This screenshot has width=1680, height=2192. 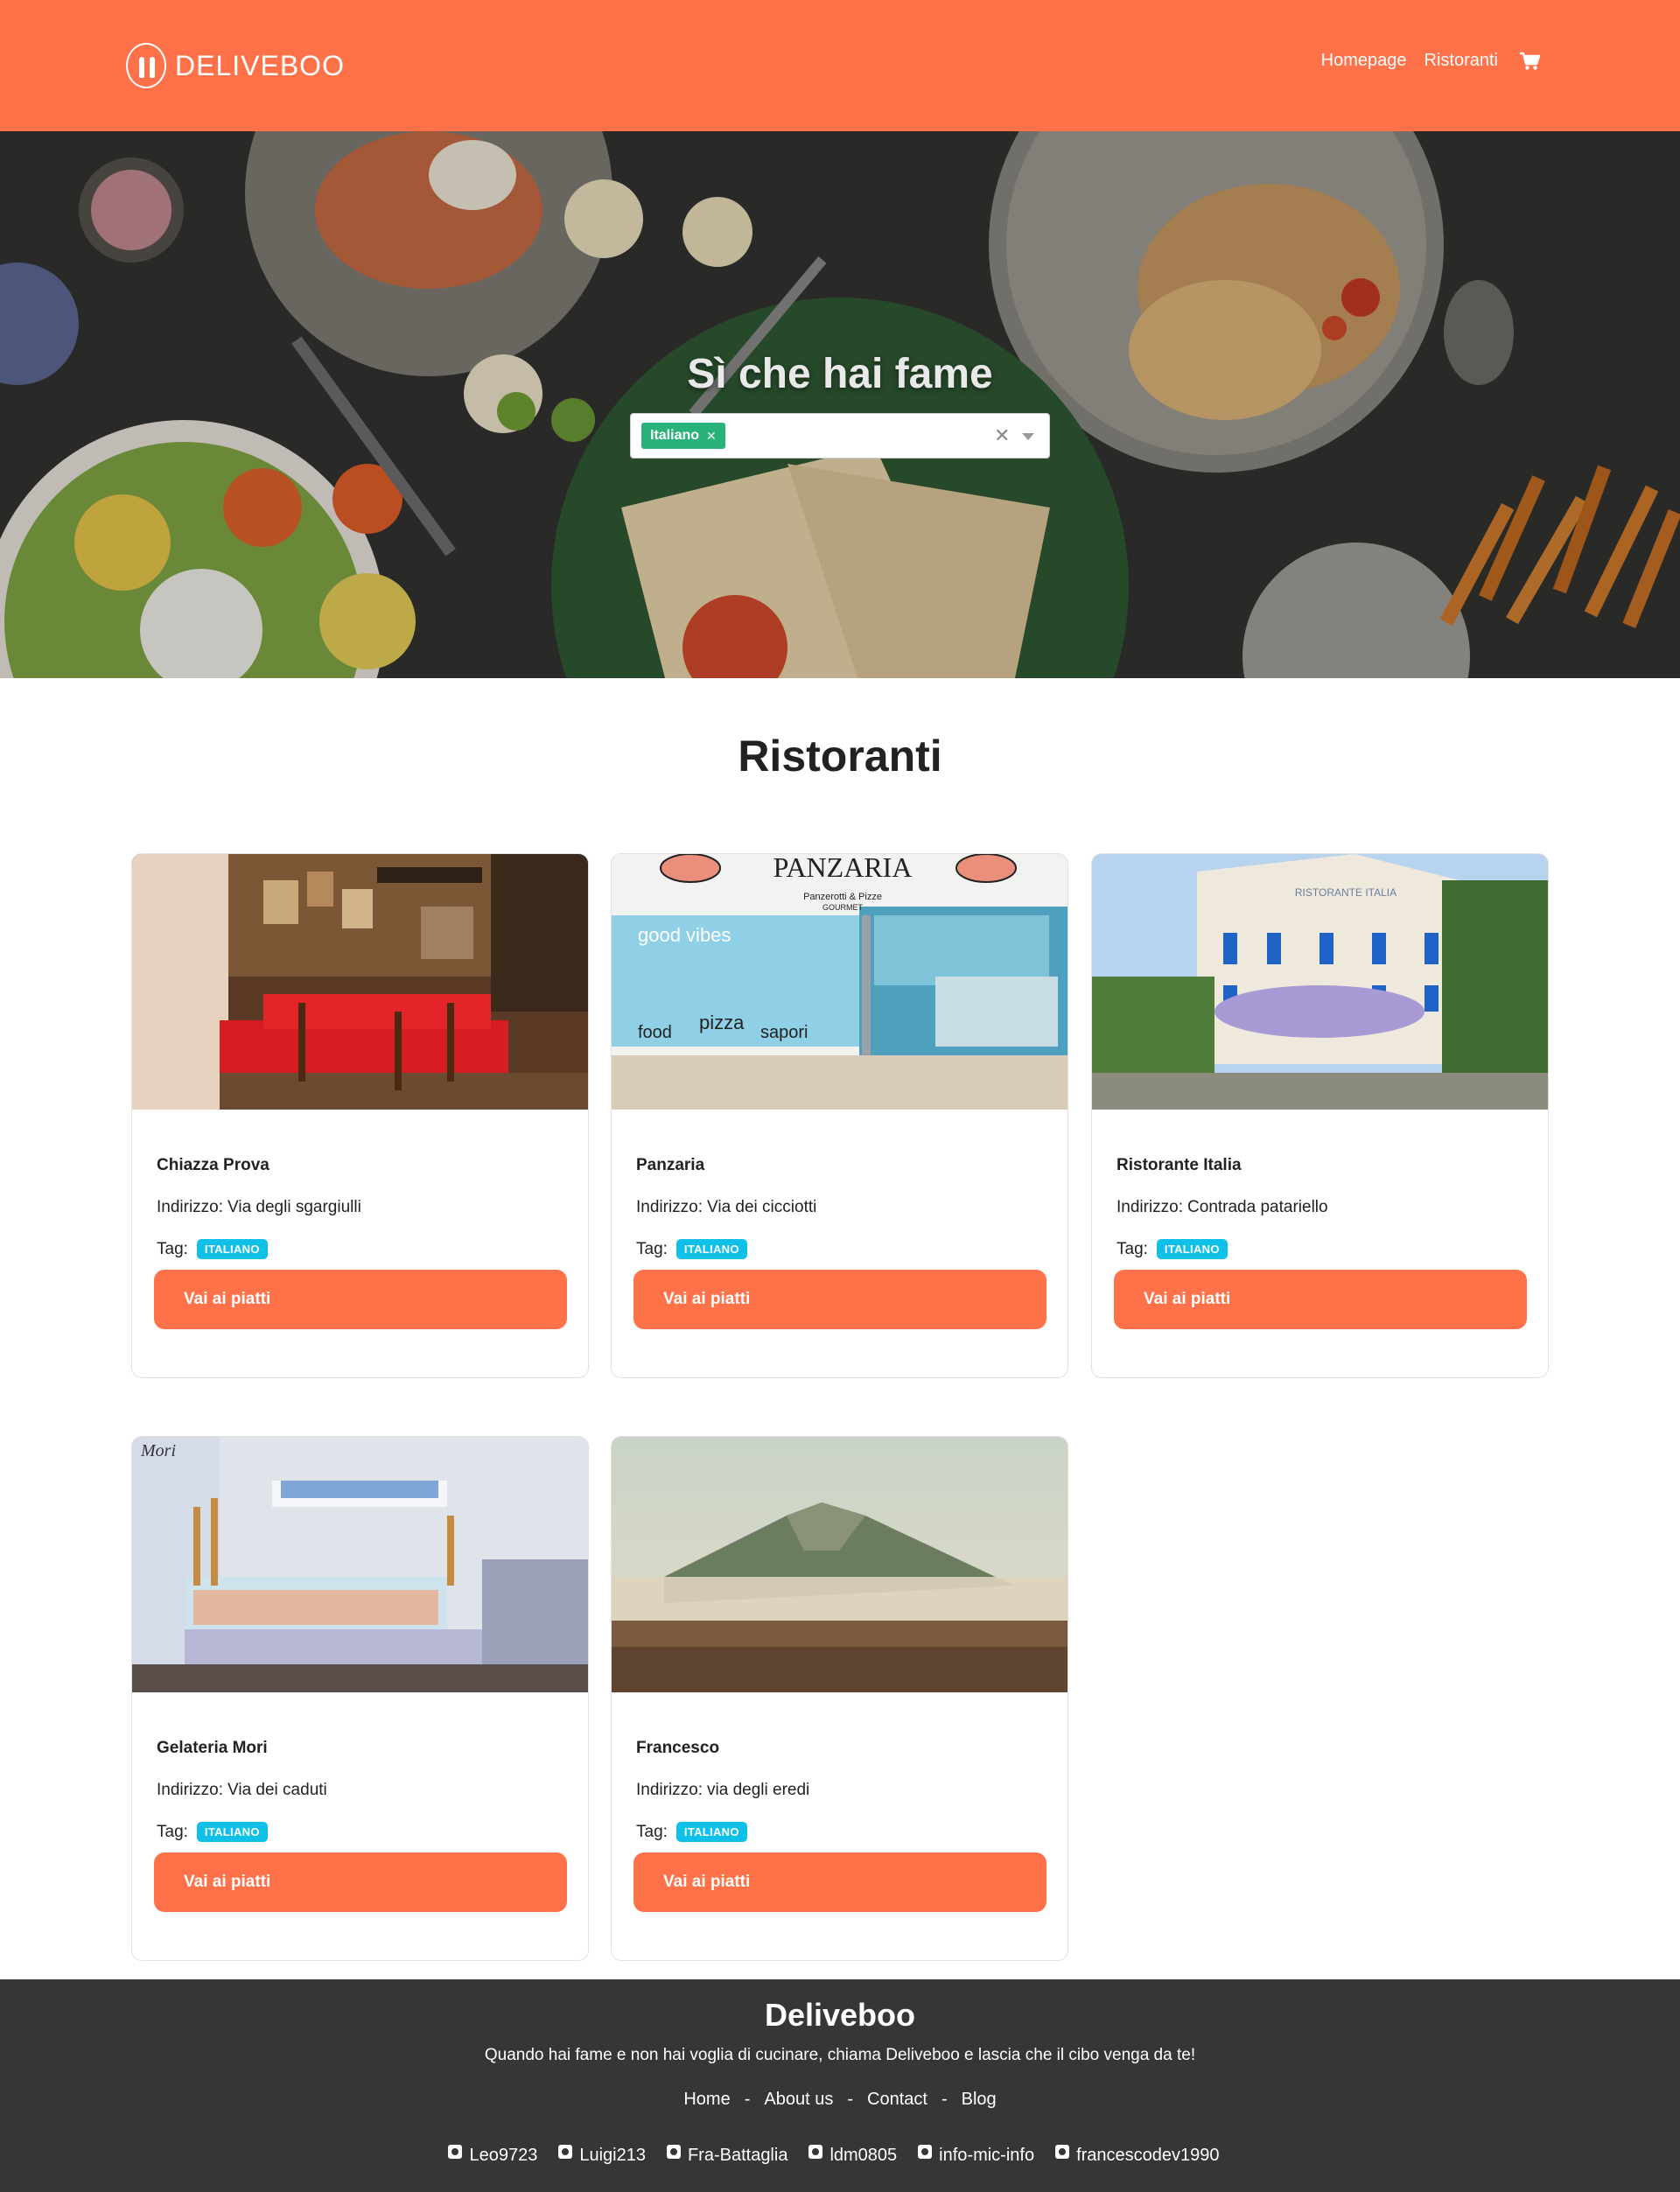 What do you see at coordinates (1137, 2155) in the screenshot?
I see `github-user-link: francescodev1990` at bounding box center [1137, 2155].